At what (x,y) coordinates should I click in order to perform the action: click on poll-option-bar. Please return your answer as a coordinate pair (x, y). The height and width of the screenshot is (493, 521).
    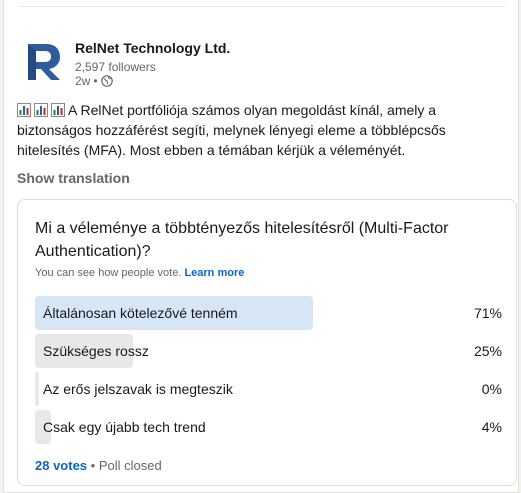
    Looking at the image, I should click on (37, 389).